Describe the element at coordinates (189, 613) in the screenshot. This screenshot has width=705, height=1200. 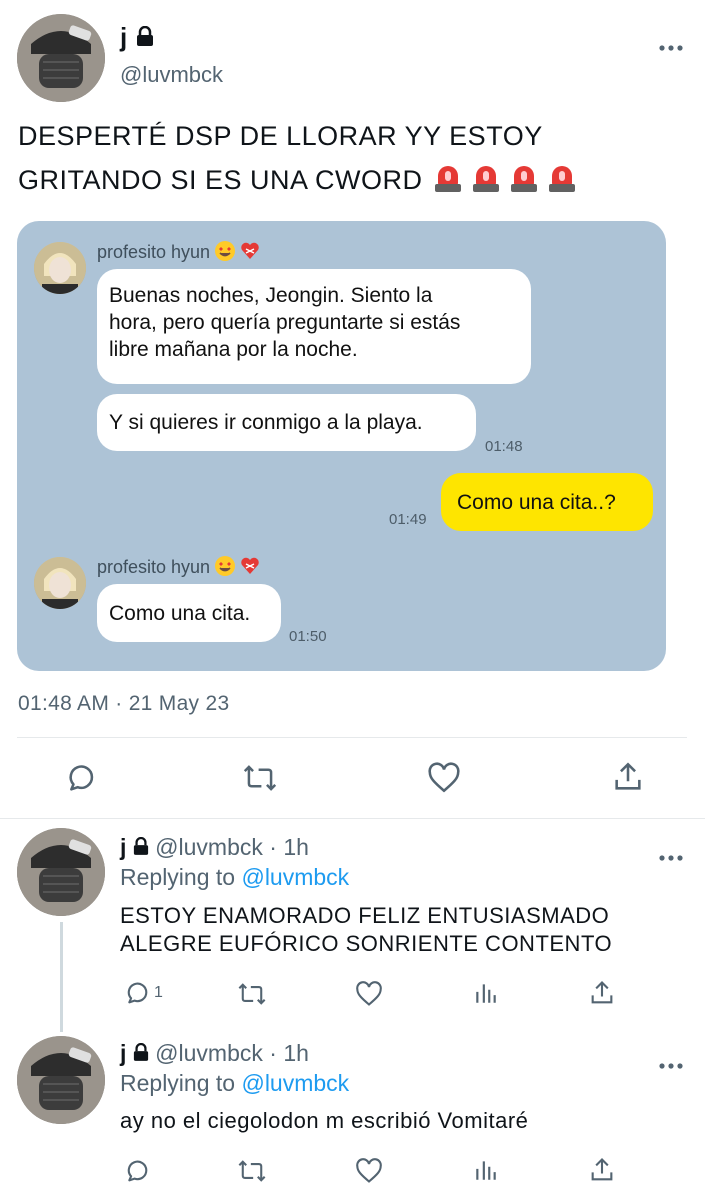
I see `message-bubble: Como una cita.` at that location.